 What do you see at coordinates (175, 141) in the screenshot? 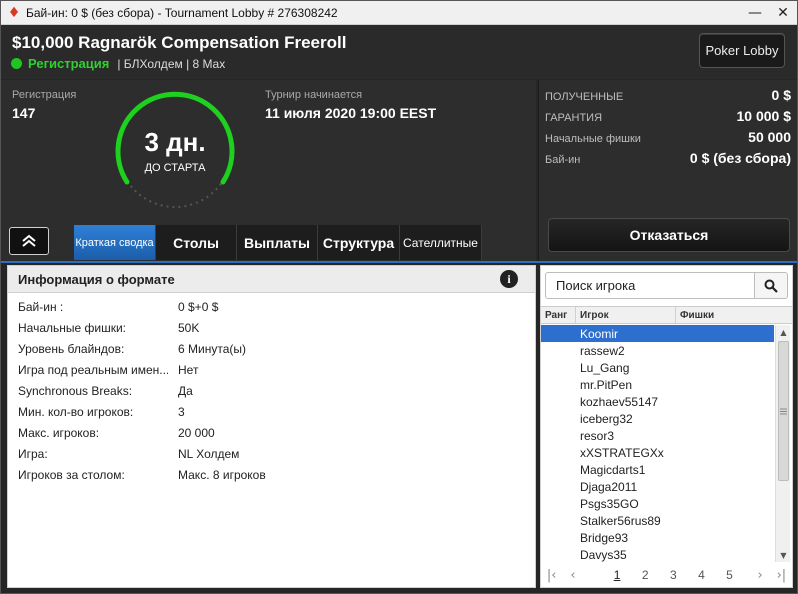
I see `countdown-value: 3 дн.` at bounding box center [175, 141].